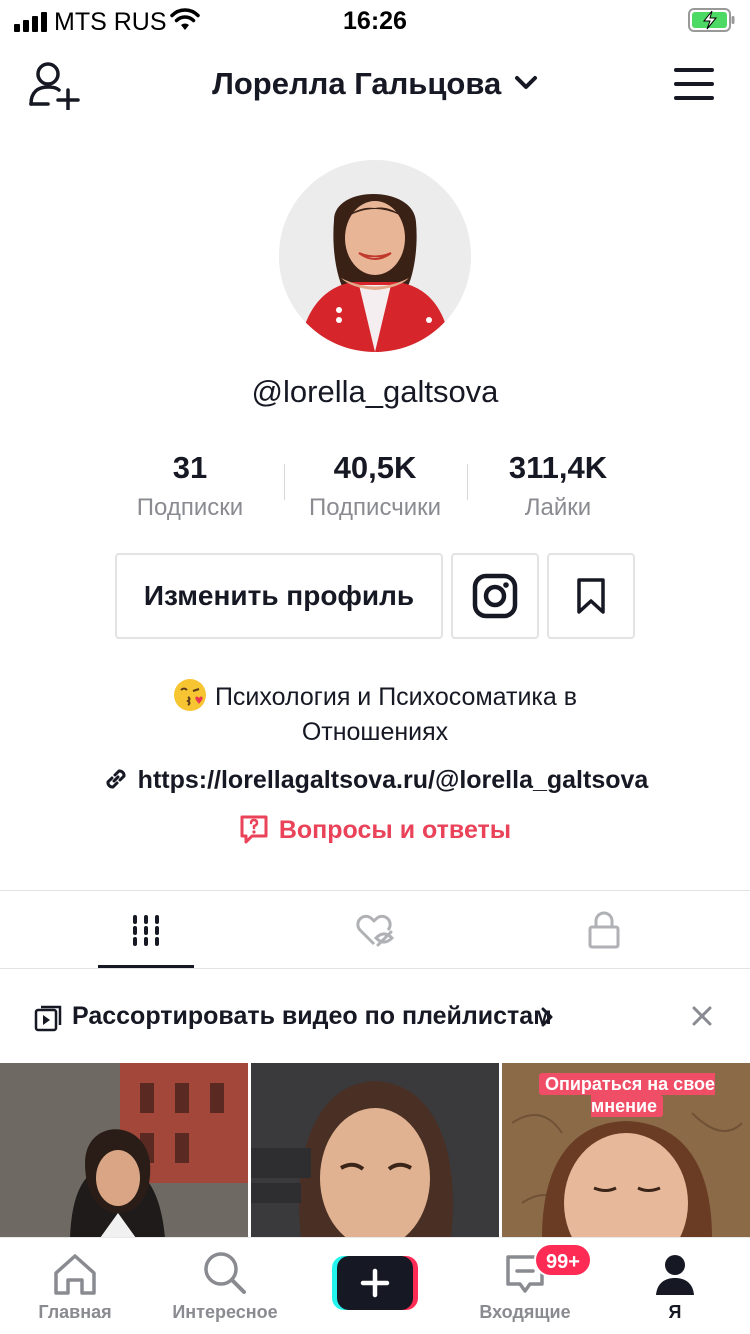 This screenshot has width=750, height=1334. What do you see at coordinates (396, 697) in the screenshot?
I see `bio-line-1: Психология и Психосоматика в` at bounding box center [396, 697].